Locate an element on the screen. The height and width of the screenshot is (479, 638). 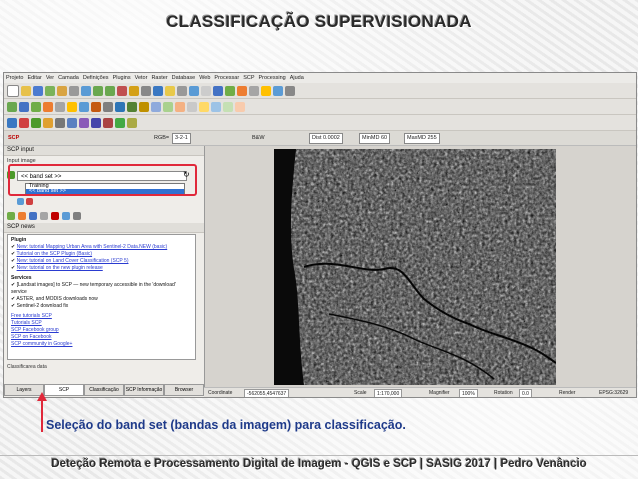
open-folder-icon is located at coordinates (26, 90).